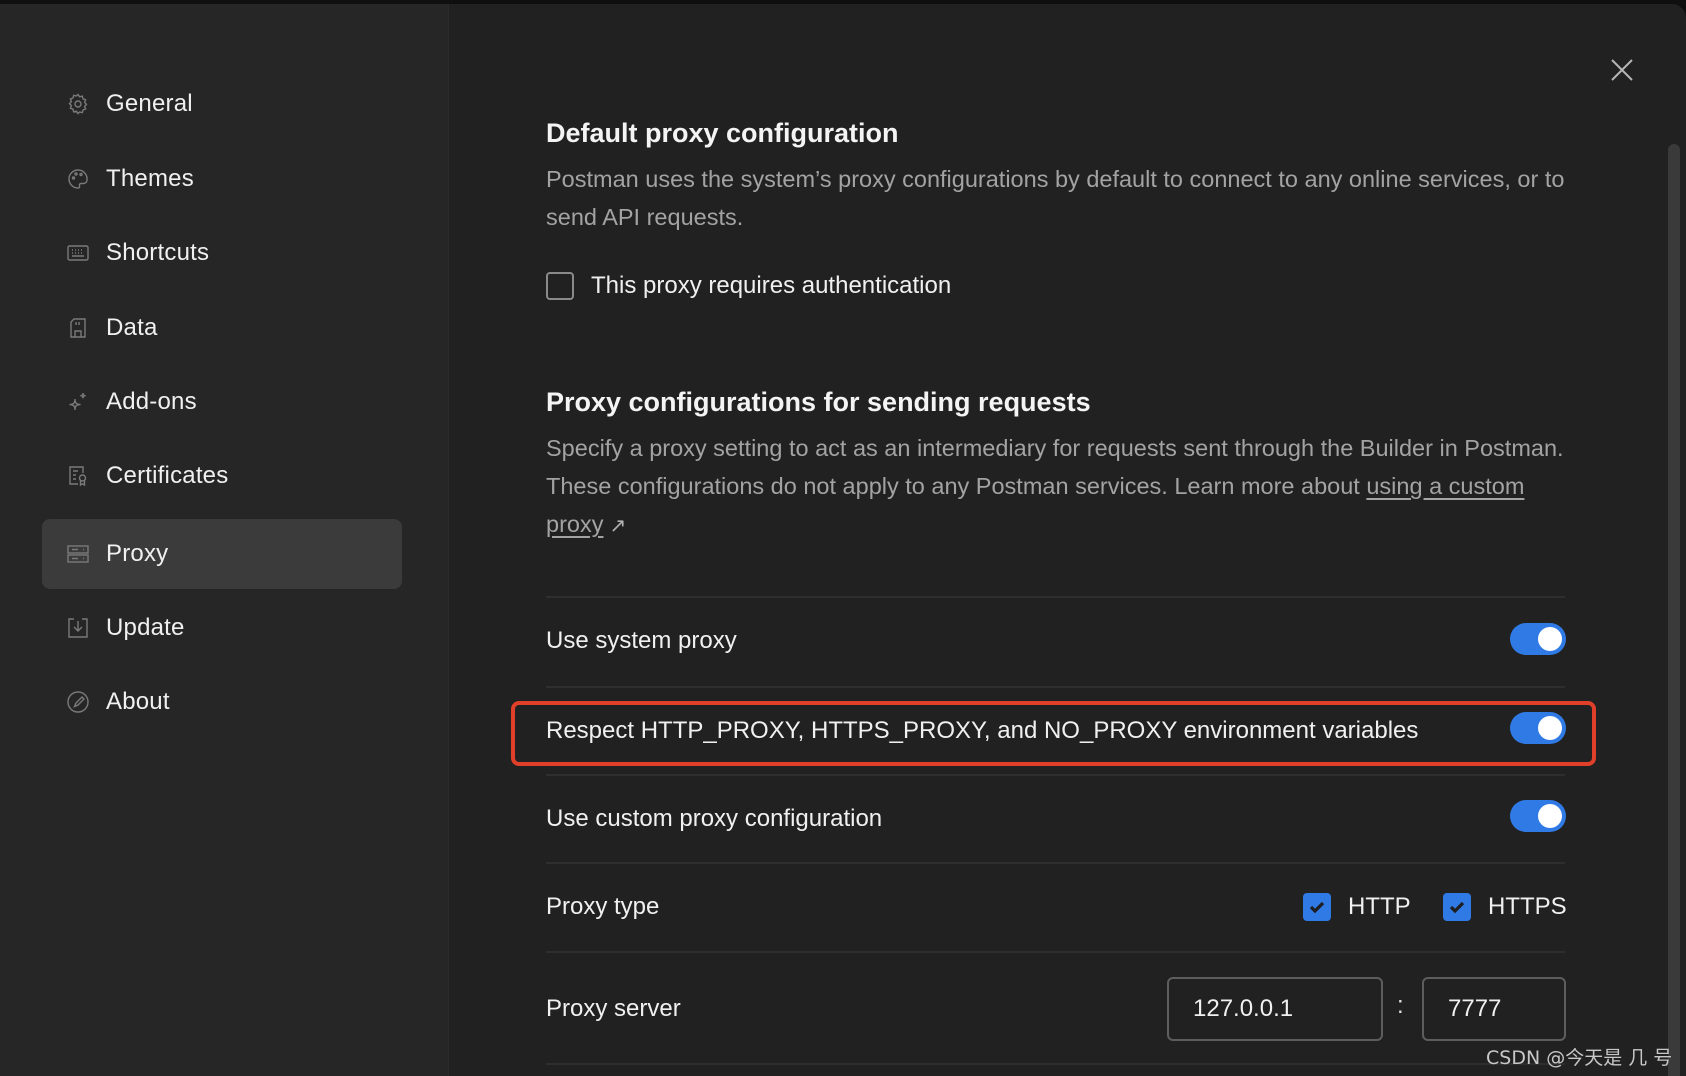 Image resolution: width=1686 pixels, height=1076 pixels. What do you see at coordinates (167, 475) in the screenshot?
I see `sidebar-item-label: Certificates` at bounding box center [167, 475].